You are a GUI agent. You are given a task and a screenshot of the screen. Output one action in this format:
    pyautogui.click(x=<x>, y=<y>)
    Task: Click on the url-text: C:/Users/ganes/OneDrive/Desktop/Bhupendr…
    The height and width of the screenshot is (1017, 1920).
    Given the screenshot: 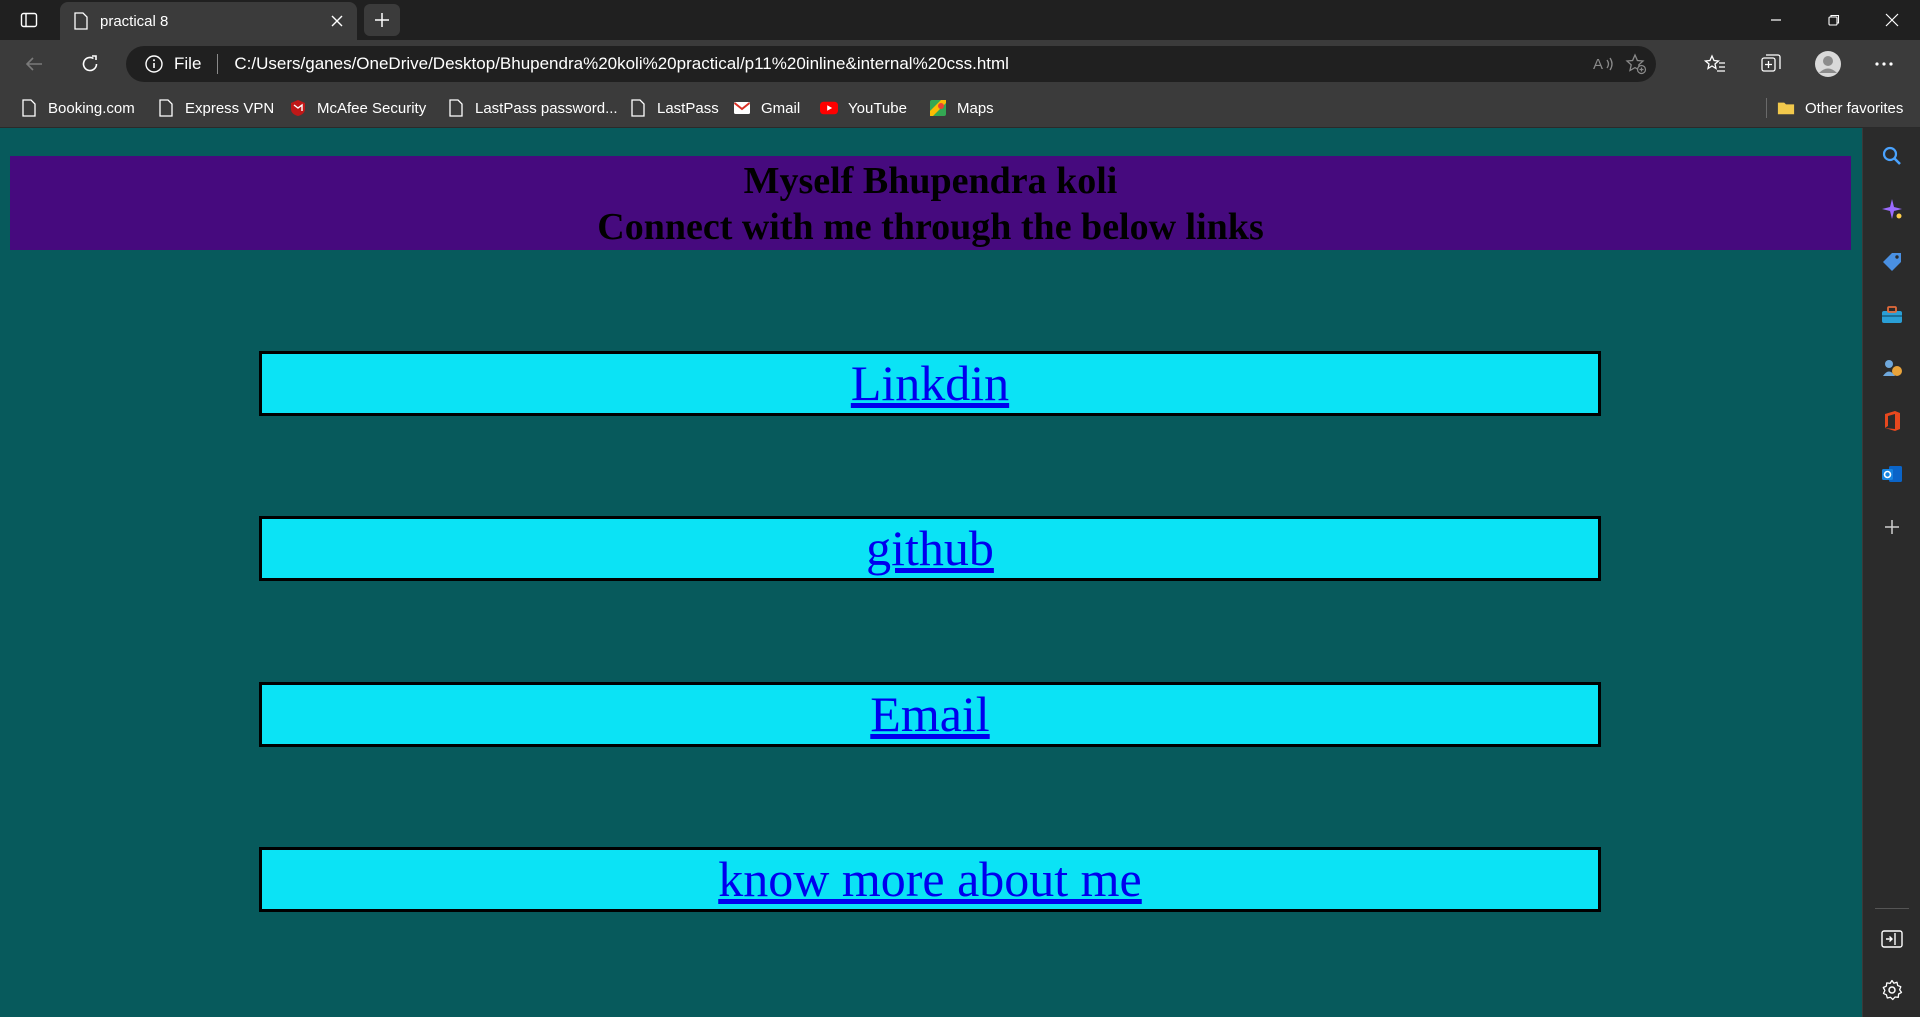 What is the action you would take?
    pyautogui.click(x=621, y=64)
    